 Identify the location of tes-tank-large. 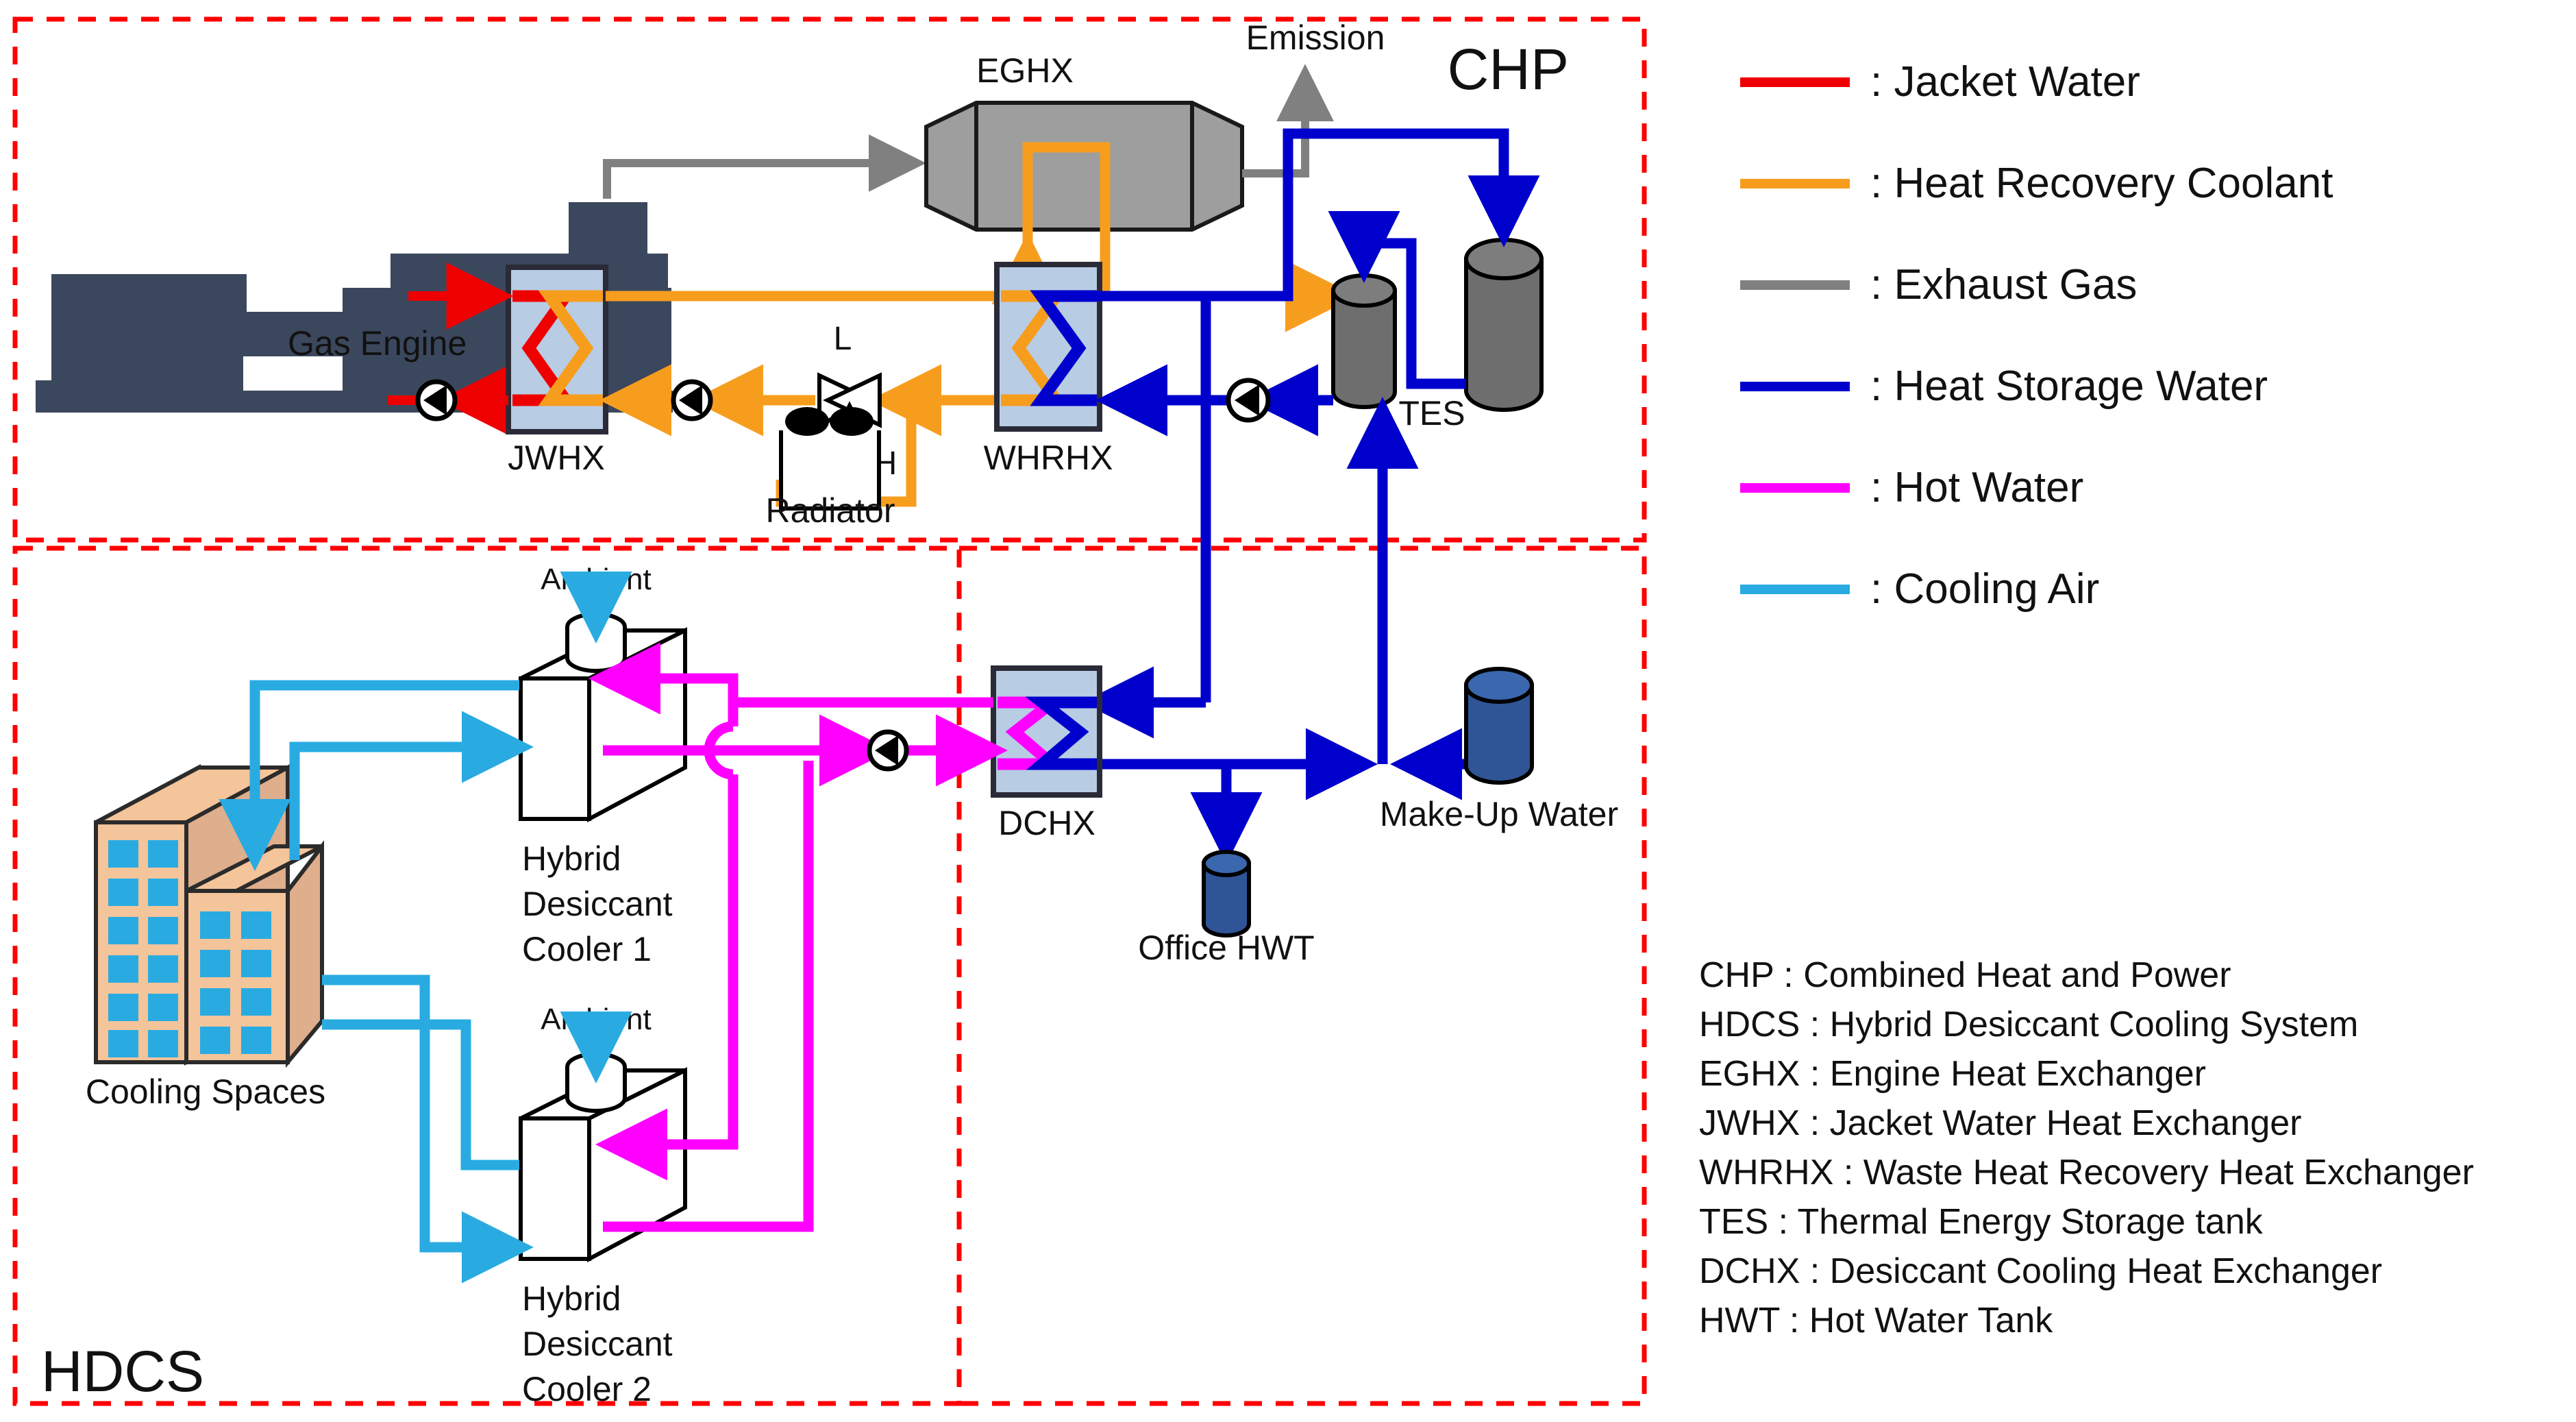
(1504, 325).